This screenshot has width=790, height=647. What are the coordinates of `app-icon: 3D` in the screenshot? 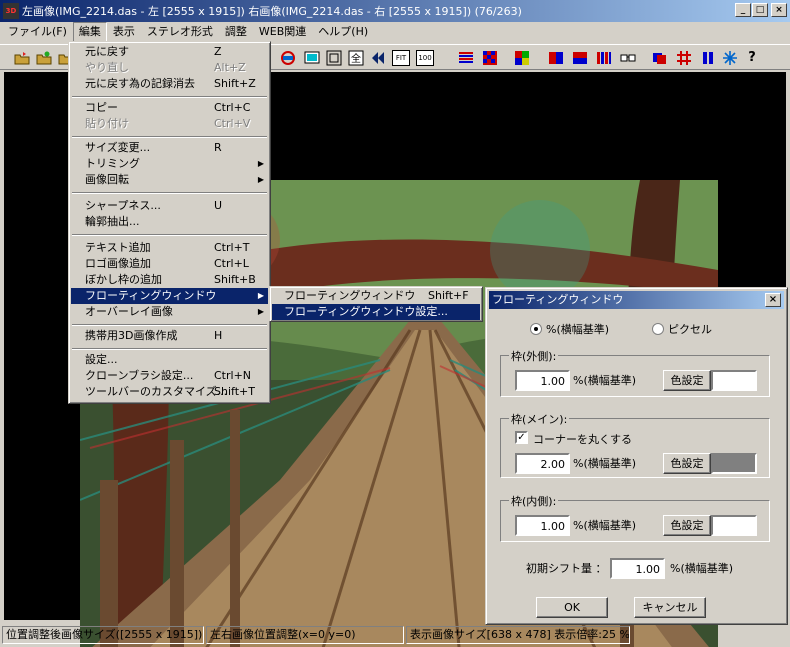 It's located at (11, 11).